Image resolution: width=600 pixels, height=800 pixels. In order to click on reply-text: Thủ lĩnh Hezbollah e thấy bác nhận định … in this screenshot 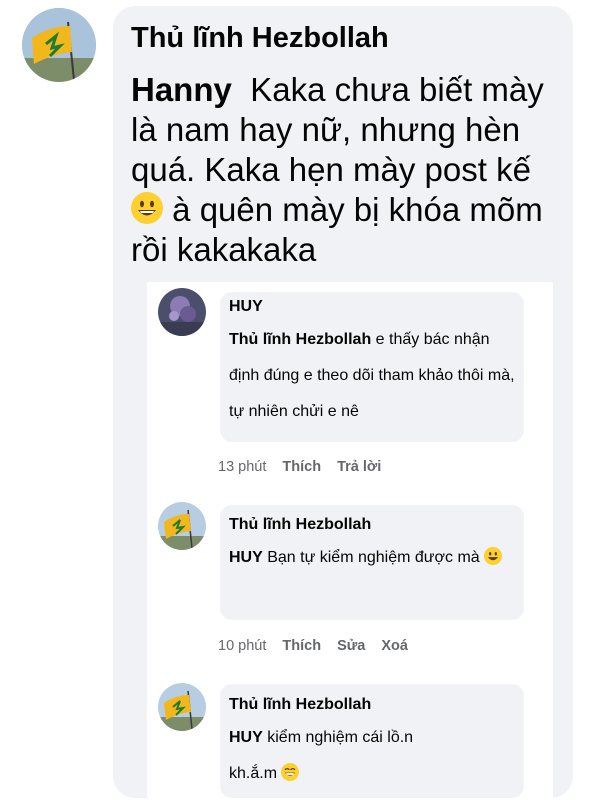, I will do `click(375, 376)`.